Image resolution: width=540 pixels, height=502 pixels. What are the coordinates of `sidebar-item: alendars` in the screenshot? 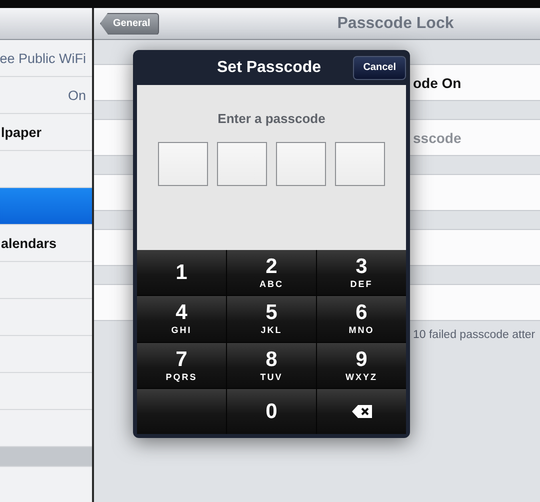 It's located at (46, 243).